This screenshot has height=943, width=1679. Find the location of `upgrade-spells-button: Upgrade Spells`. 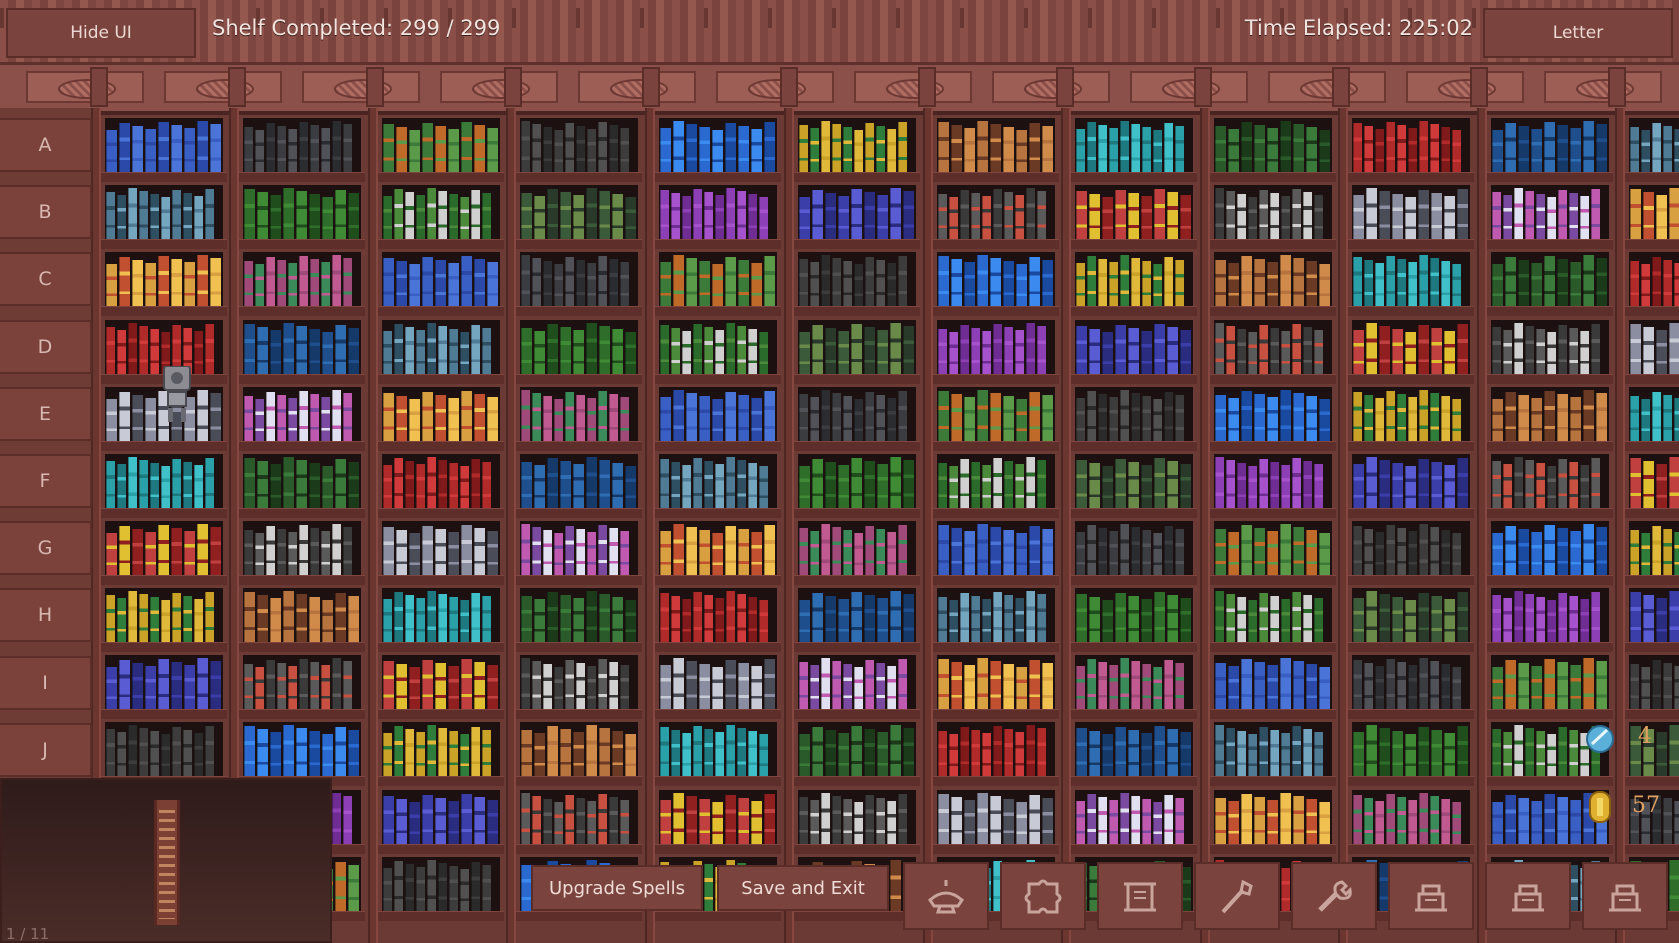

upgrade-spells-button: Upgrade Spells is located at coordinates (617, 888).